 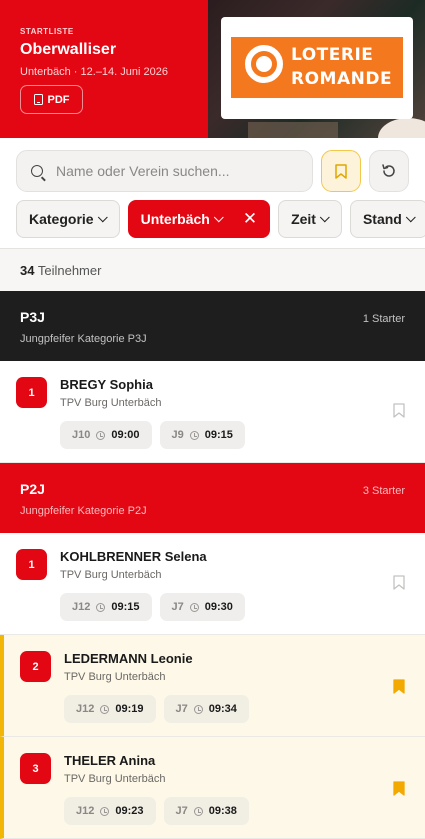 What do you see at coordinates (206, 709) in the screenshot?
I see `time-slot: J7 09:34` at bounding box center [206, 709].